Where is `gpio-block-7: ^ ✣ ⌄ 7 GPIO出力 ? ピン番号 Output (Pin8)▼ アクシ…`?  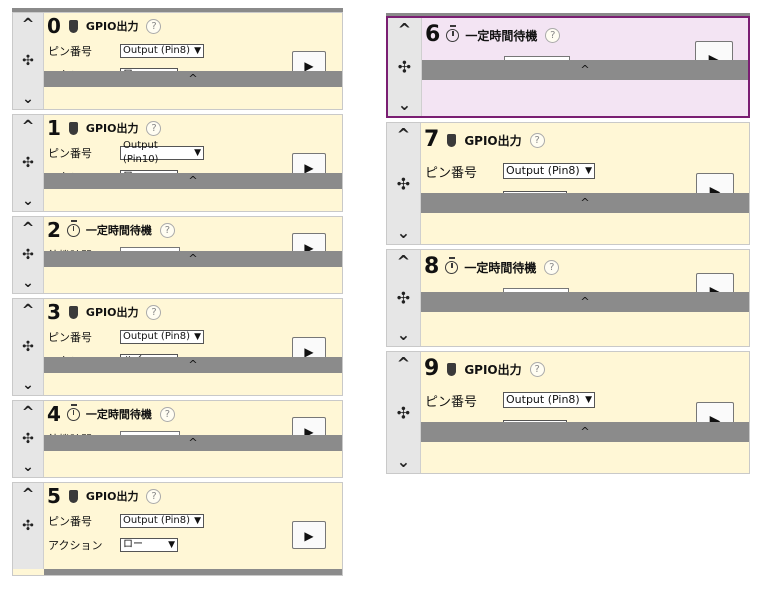
gpio-block-7: ^ ✣ ⌄ 7 GPIO出力 ? ピン番号 Output (Pin8)▼ アクシ… is located at coordinates (568, 183).